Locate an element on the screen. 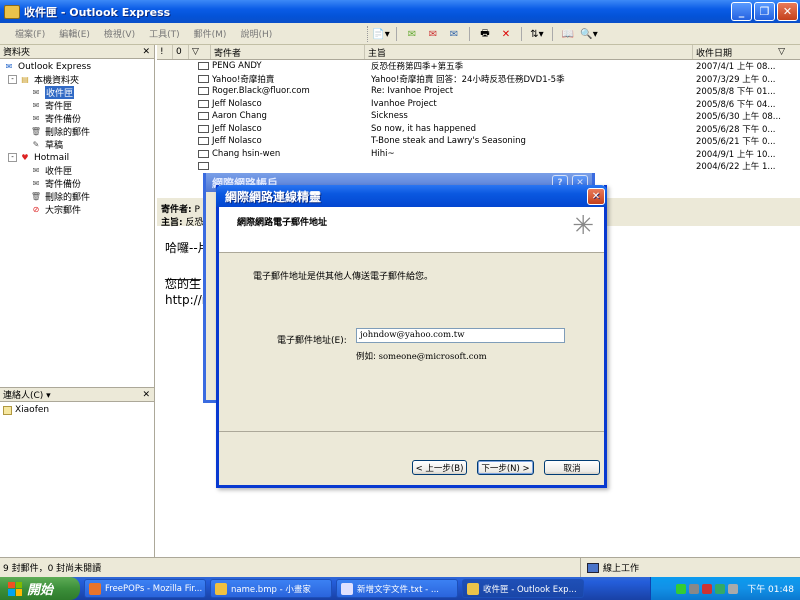 This screenshot has width=800, height=600. folder-label: 刪除的郵件 is located at coordinates (68, 133).